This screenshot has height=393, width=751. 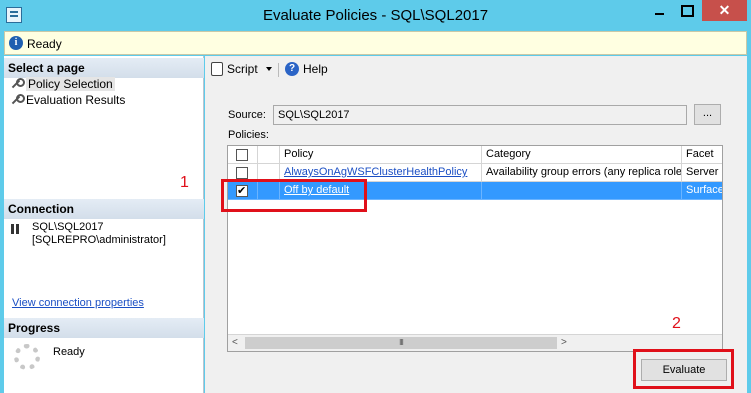 I want to click on progress-header: Progress, so click(x=104, y=328).